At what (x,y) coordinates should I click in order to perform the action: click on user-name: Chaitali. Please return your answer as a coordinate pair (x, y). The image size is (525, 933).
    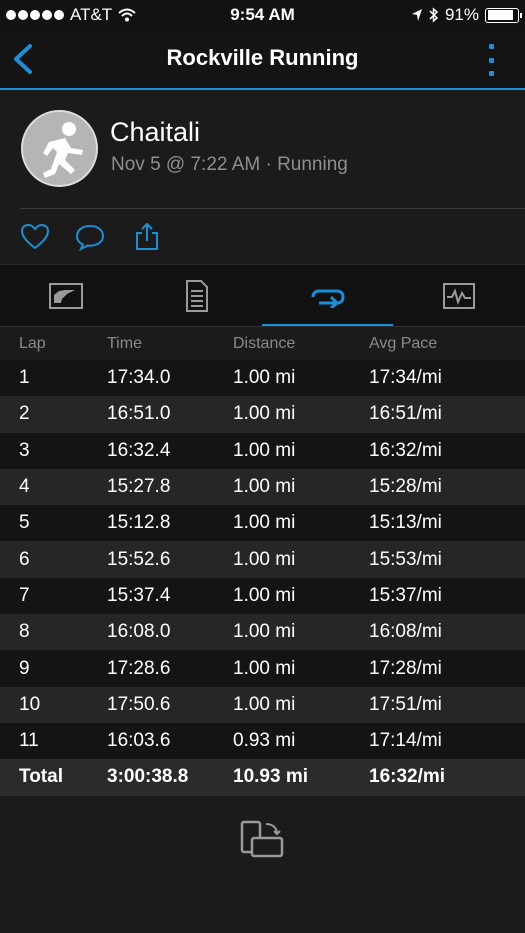
    Looking at the image, I should click on (155, 132).